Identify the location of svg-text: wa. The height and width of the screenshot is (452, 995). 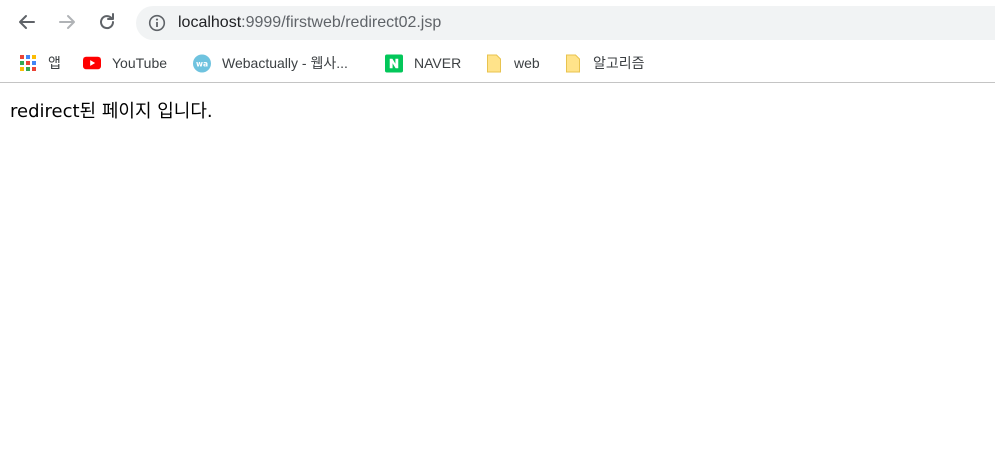
(202, 63).